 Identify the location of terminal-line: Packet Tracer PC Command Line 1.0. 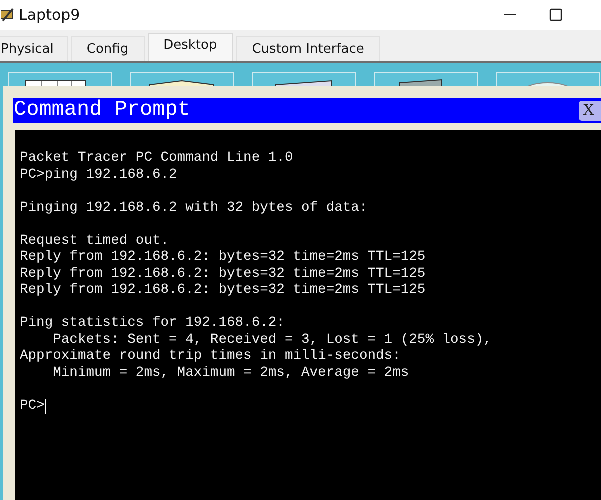
(157, 159).